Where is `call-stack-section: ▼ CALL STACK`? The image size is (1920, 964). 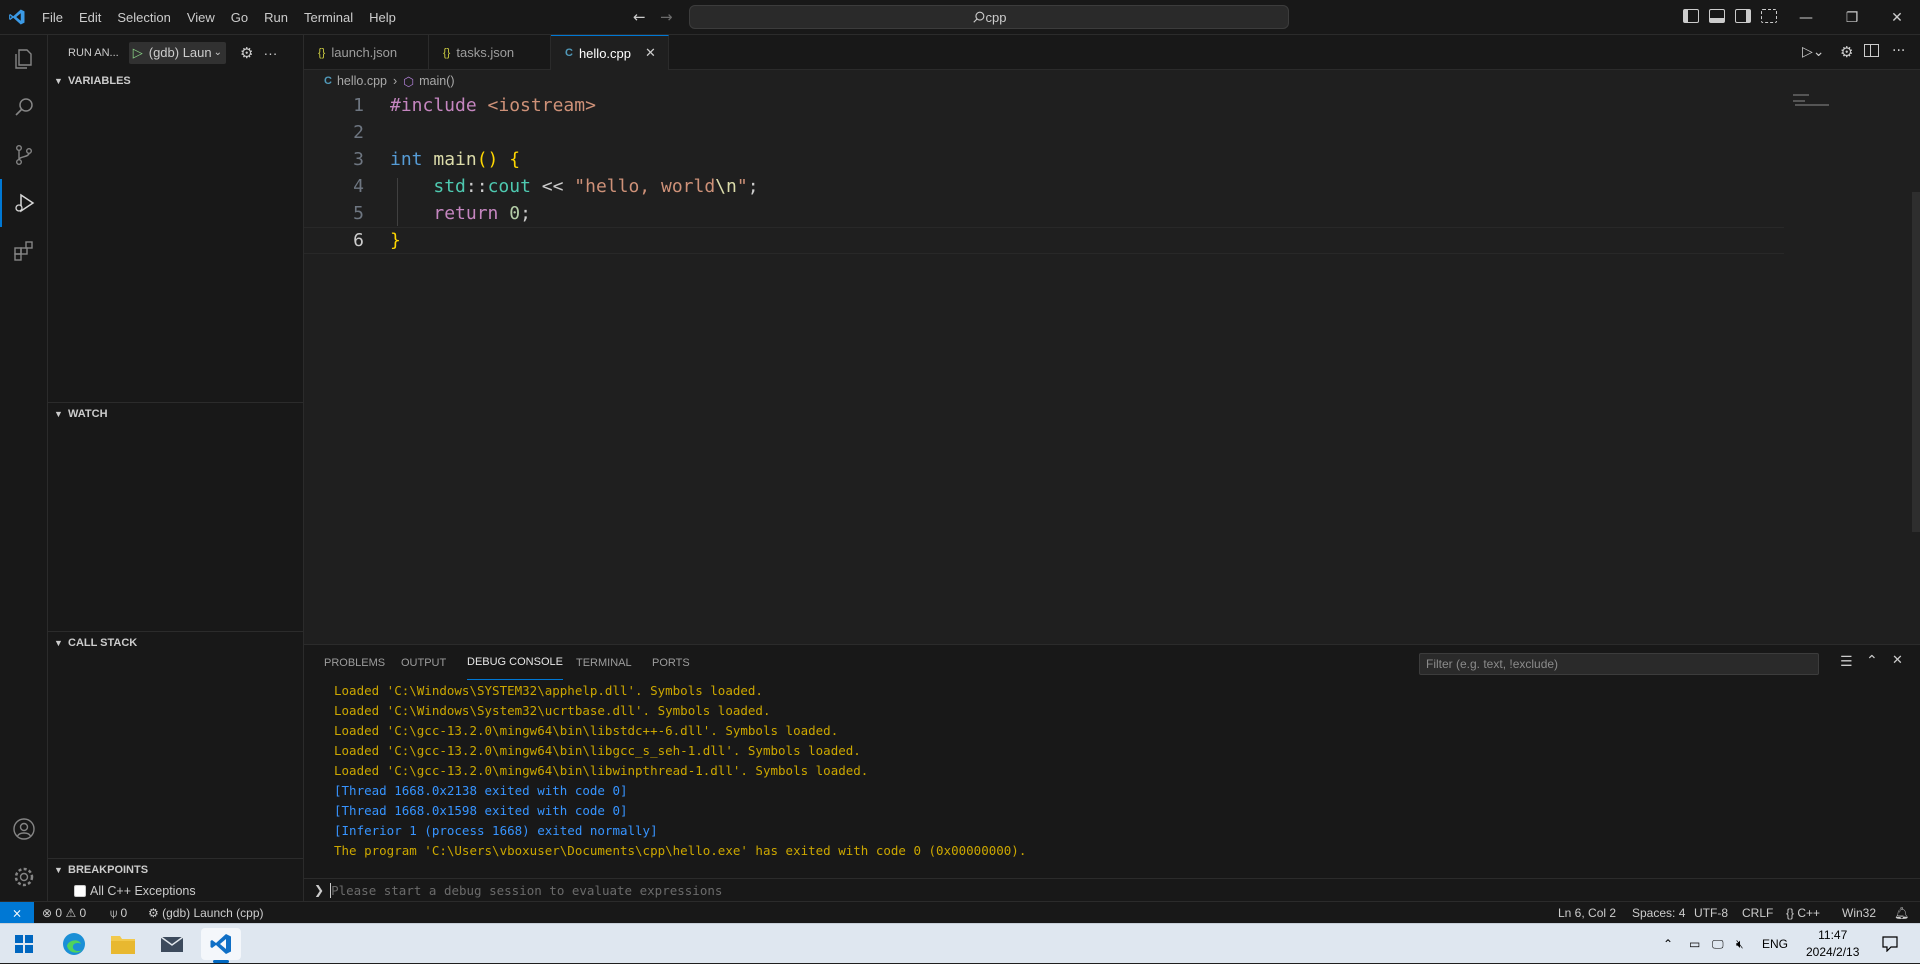 call-stack-section: ▼ CALL STACK is located at coordinates (175, 642).